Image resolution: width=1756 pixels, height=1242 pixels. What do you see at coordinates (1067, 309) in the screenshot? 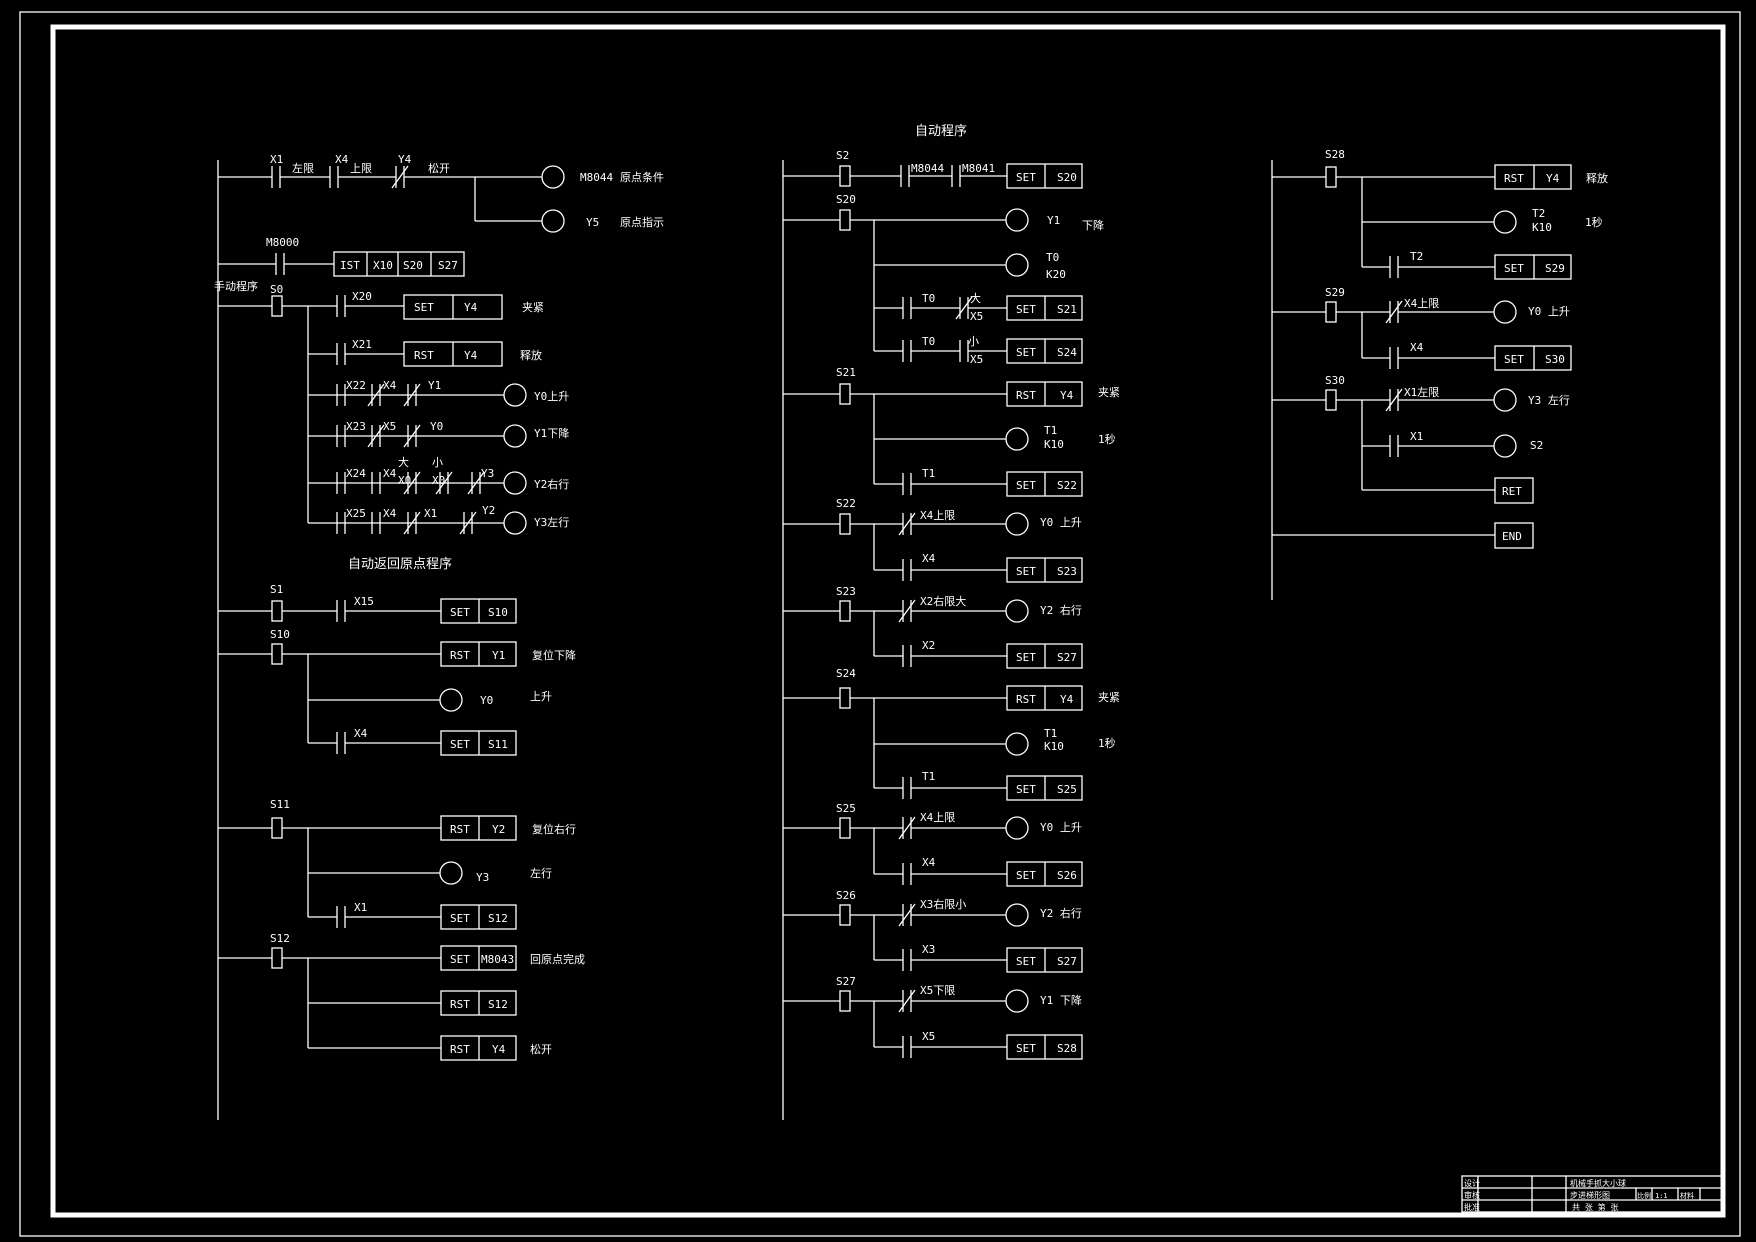
I see `set-s21-target: S21` at bounding box center [1067, 309].